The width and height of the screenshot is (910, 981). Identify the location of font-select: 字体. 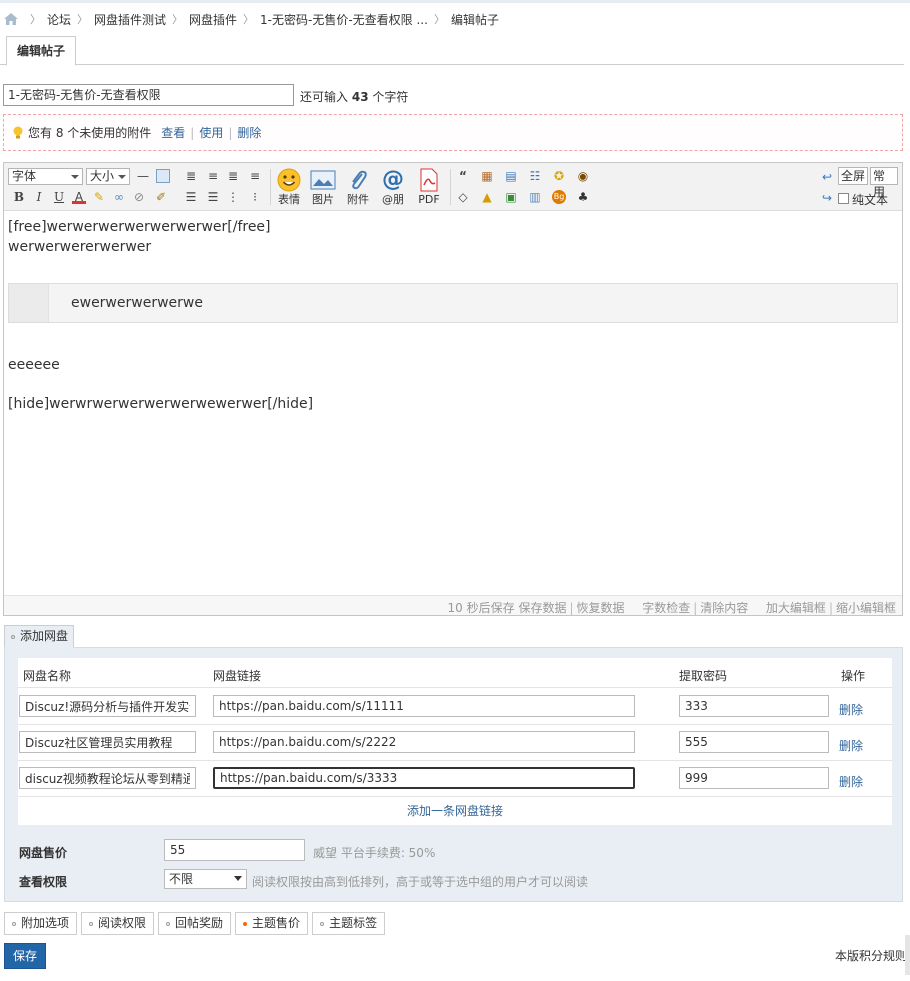
(45, 176).